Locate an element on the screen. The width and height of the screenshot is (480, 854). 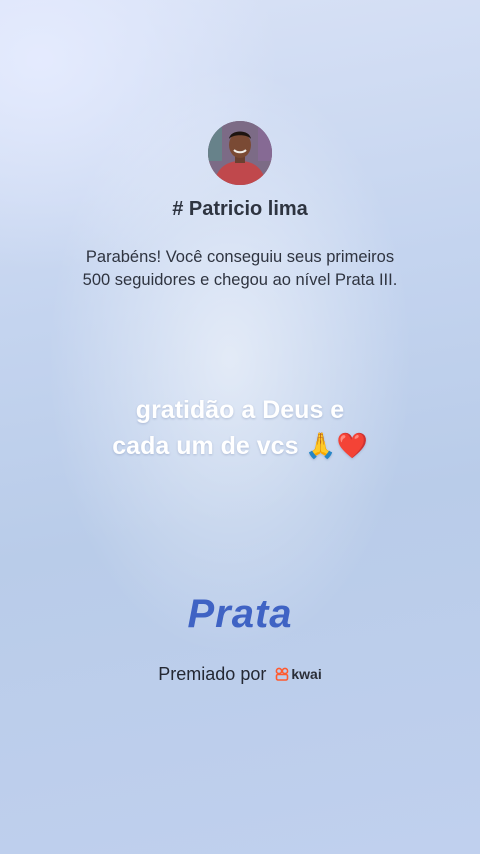
user-message-line2: cada um de vcs 🙏❤️ is located at coordinates (240, 446).